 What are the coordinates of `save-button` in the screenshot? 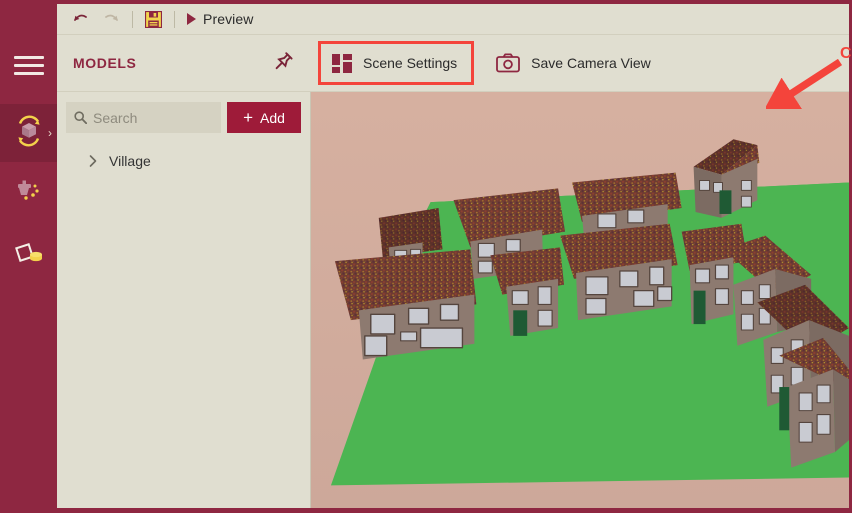 It's located at (153, 19).